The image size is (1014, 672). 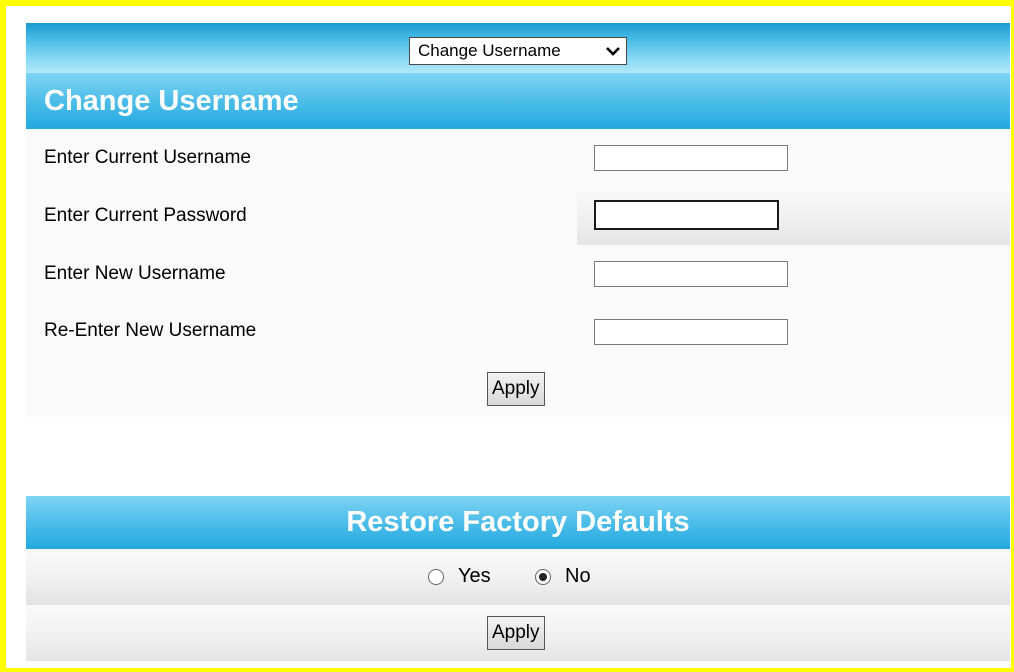 What do you see at coordinates (578, 576) in the screenshot?
I see `restore-no-label: No` at bounding box center [578, 576].